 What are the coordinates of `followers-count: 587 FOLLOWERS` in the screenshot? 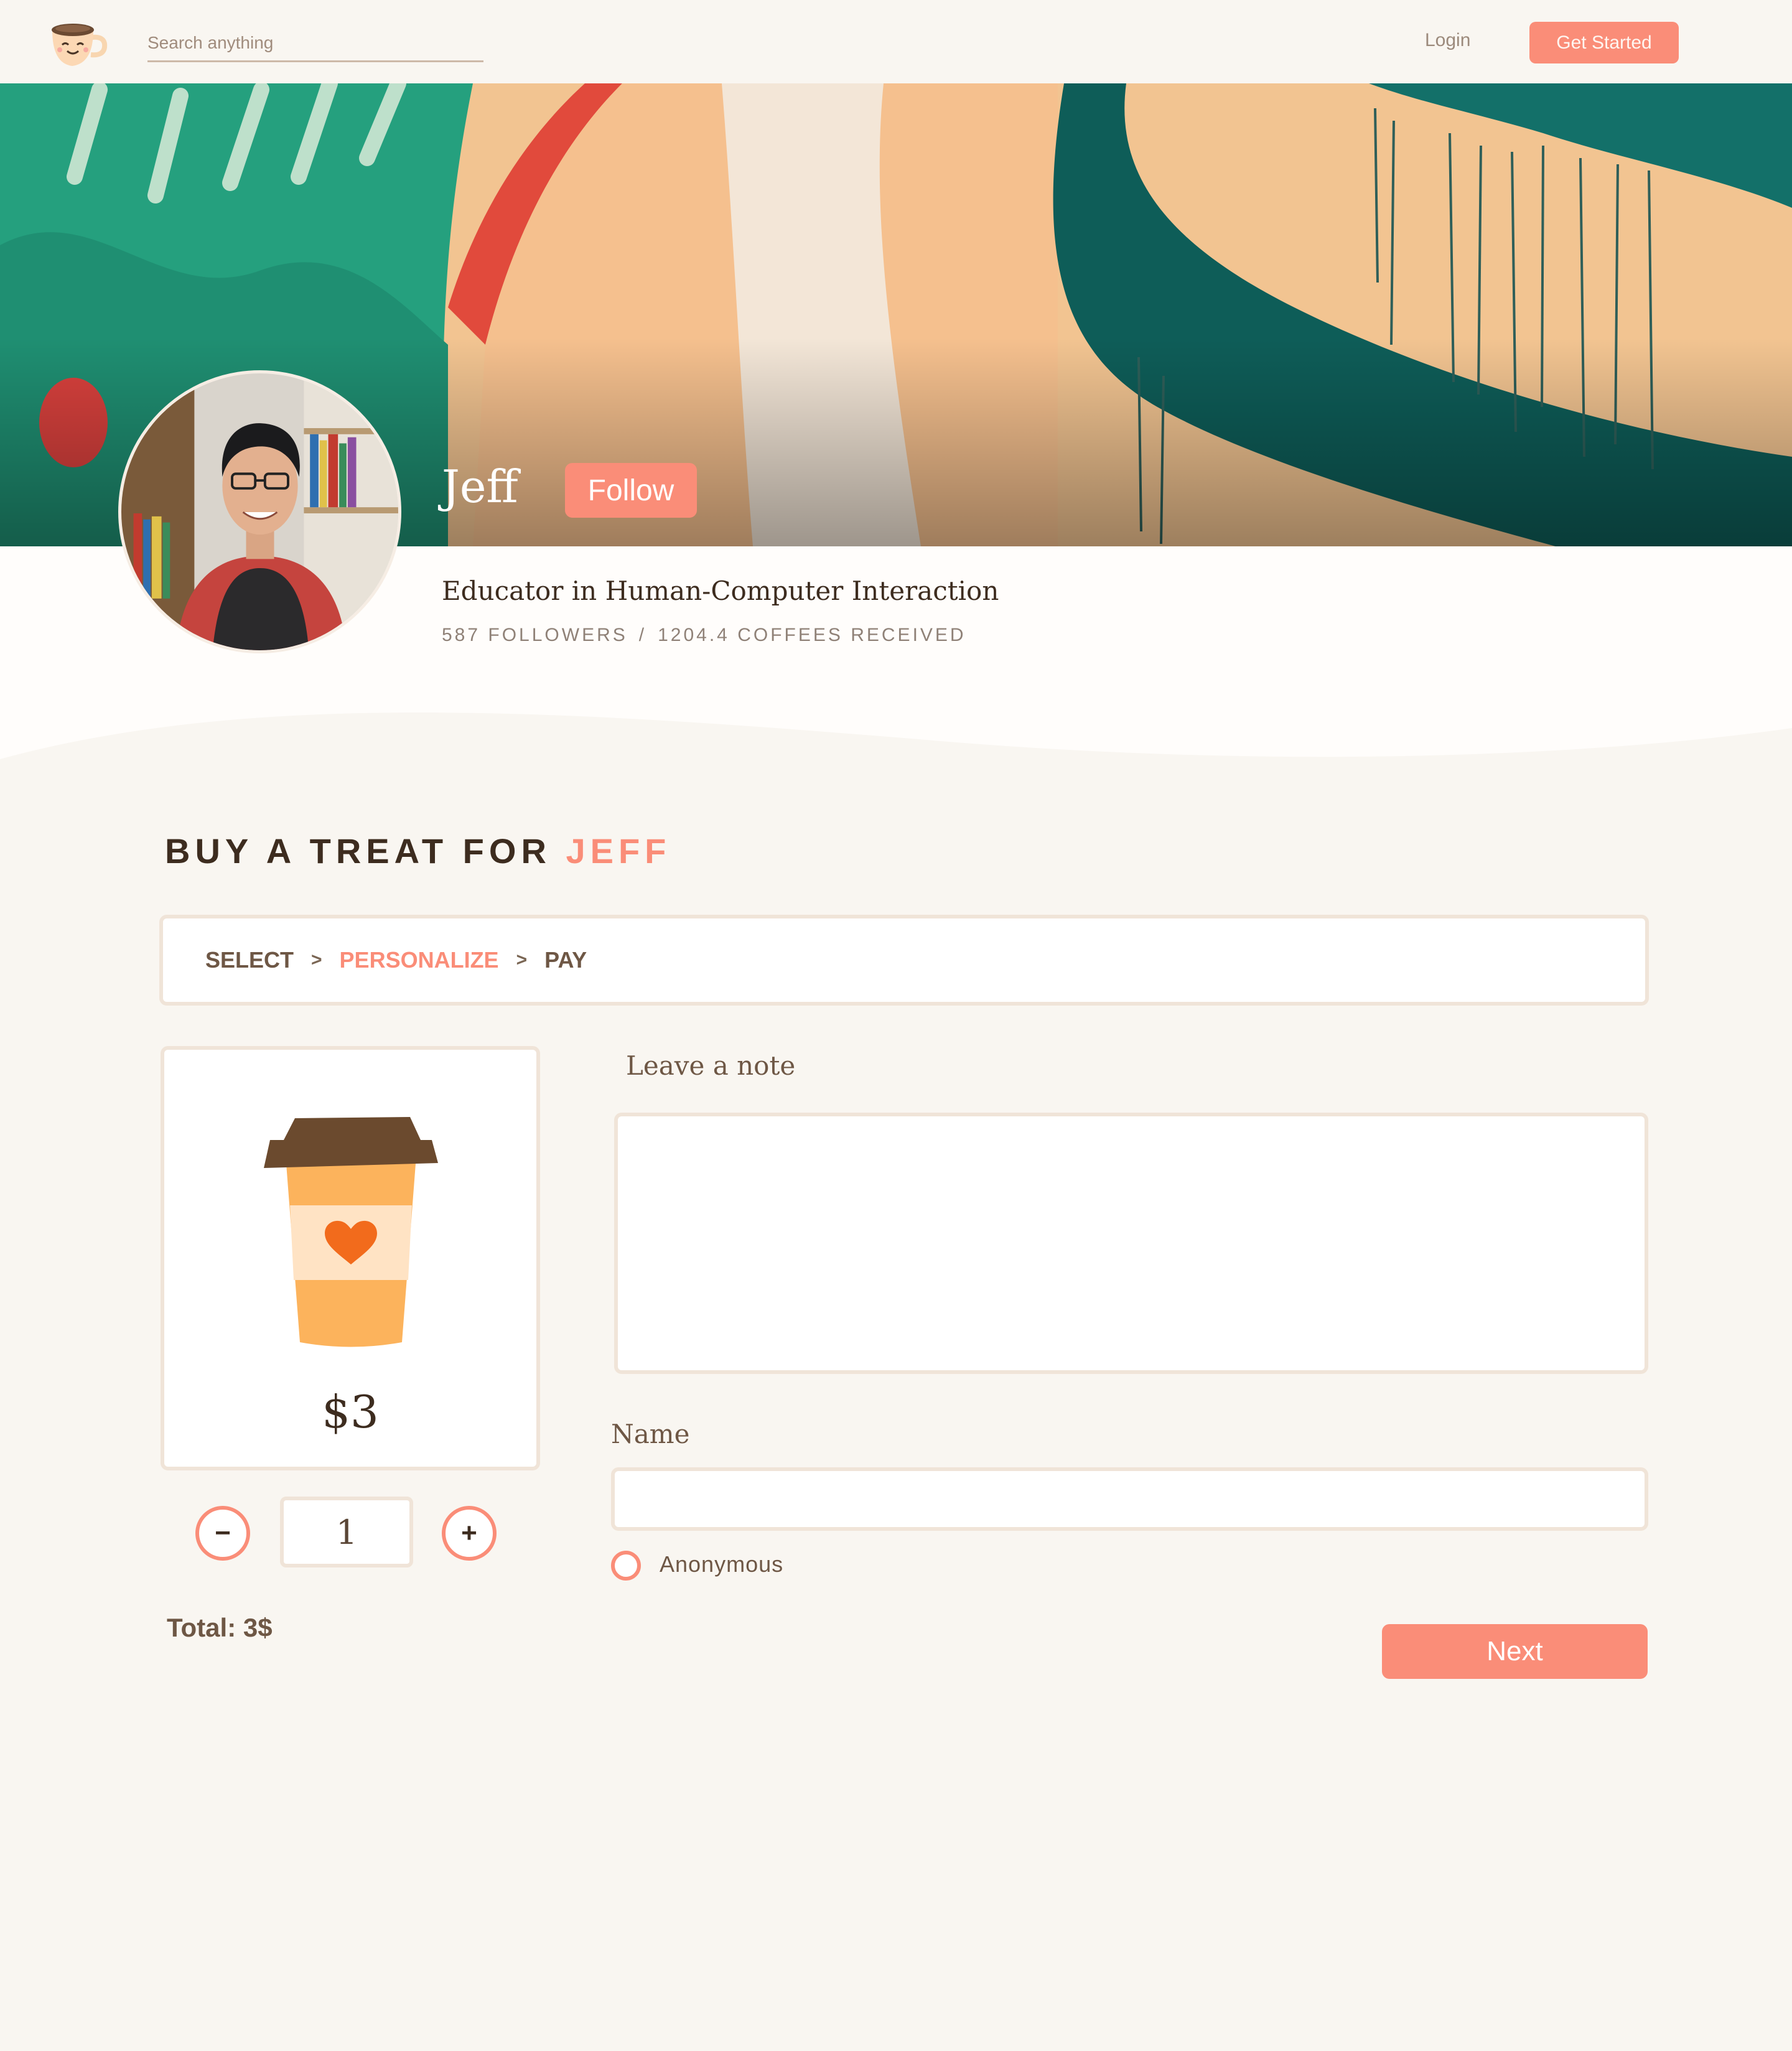 It's located at (535, 635).